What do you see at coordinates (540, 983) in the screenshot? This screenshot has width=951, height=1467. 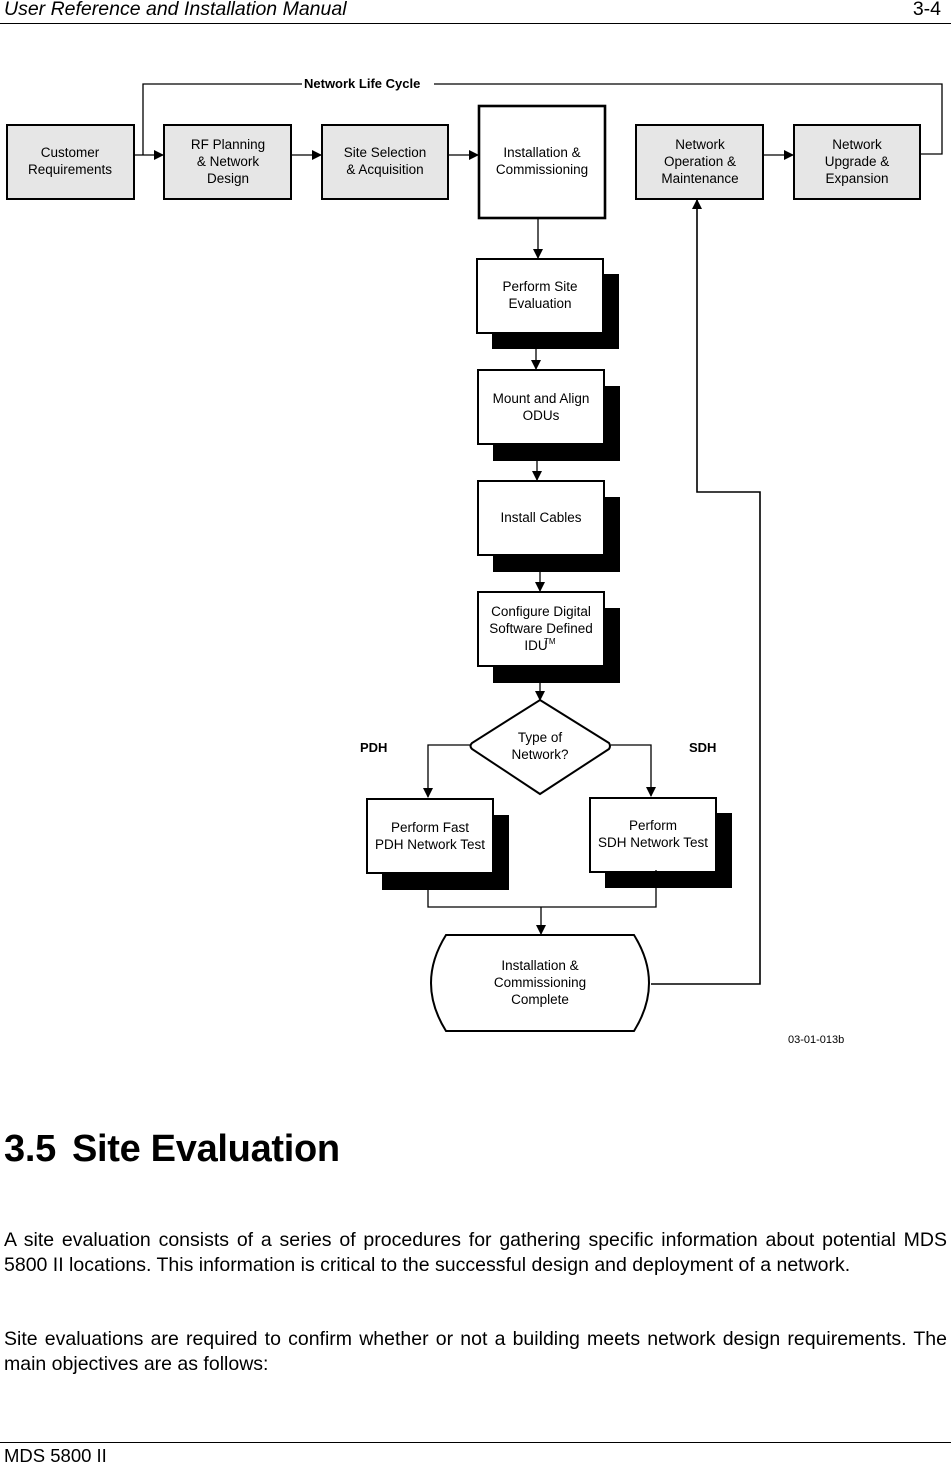 I see `terminal-installation-complete: Installation & Commissioning Complete` at bounding box center [540, 983].